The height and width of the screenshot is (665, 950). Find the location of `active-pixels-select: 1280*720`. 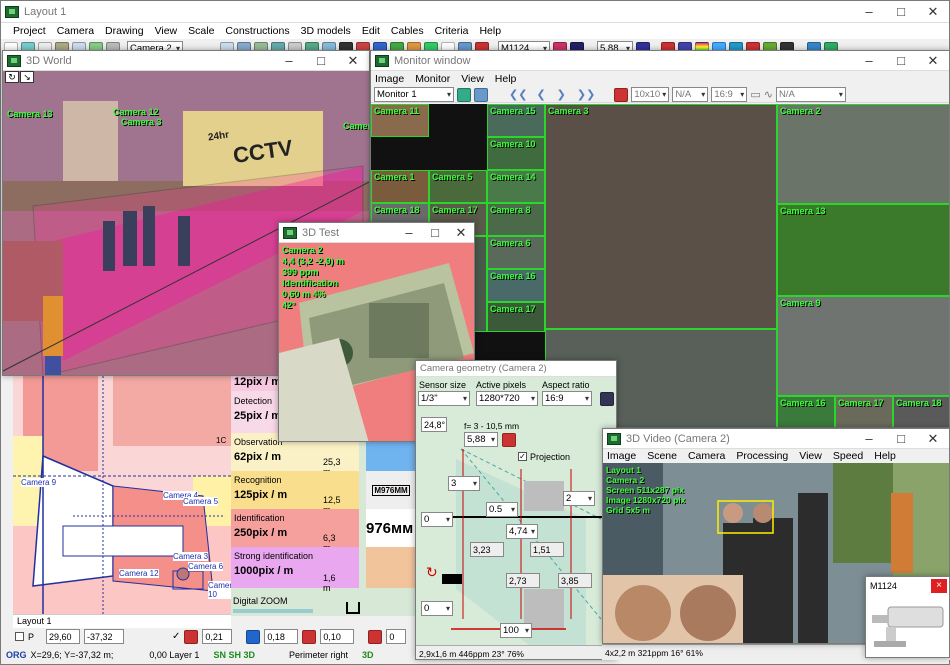

active-pixels-select: 1280*720 is located at coordinates (507, 398).